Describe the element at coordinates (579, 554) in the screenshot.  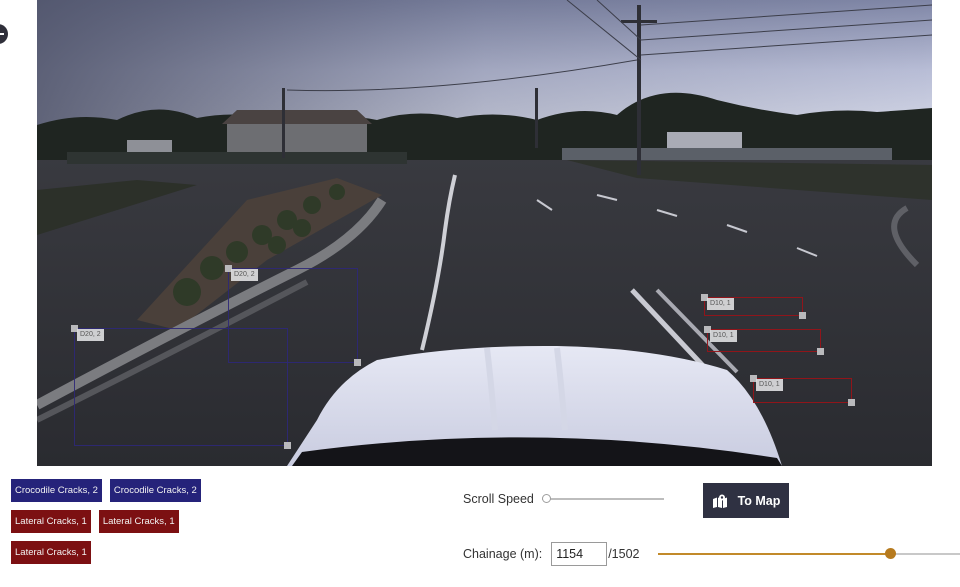
I see `chainage-input` at that location.